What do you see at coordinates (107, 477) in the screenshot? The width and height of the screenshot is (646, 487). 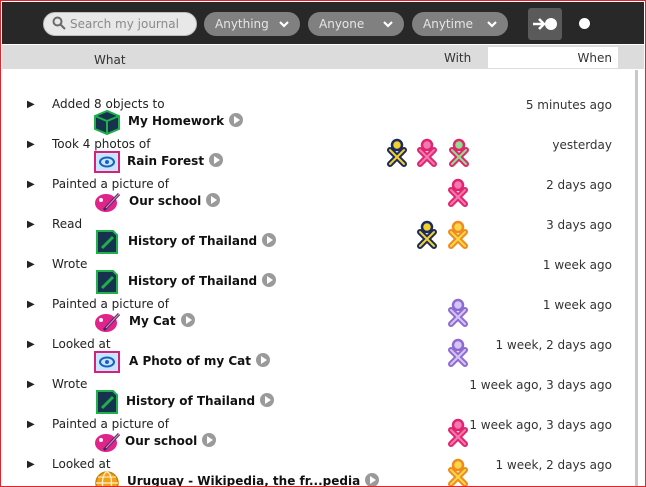 I see `globe-icon` at bounding box center [107, 477].